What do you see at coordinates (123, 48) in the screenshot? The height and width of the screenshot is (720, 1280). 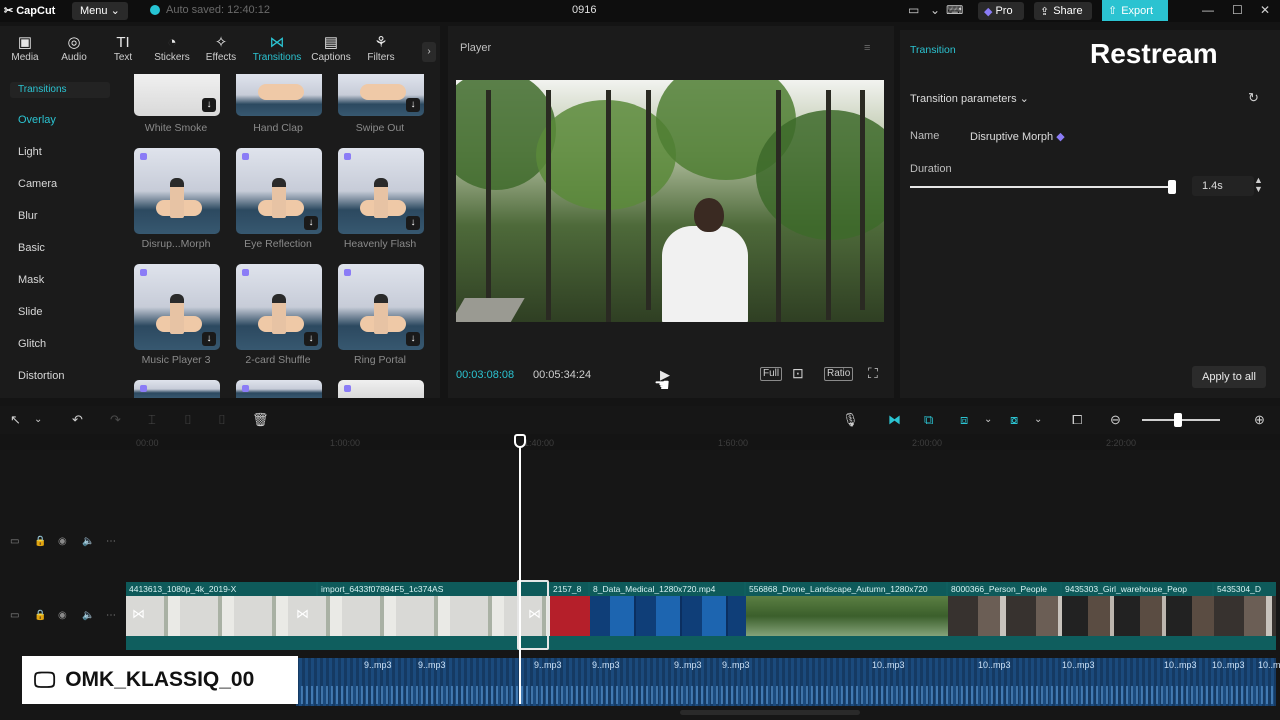 I see `tool-text: TI Text` at bounding box center [123, 48].